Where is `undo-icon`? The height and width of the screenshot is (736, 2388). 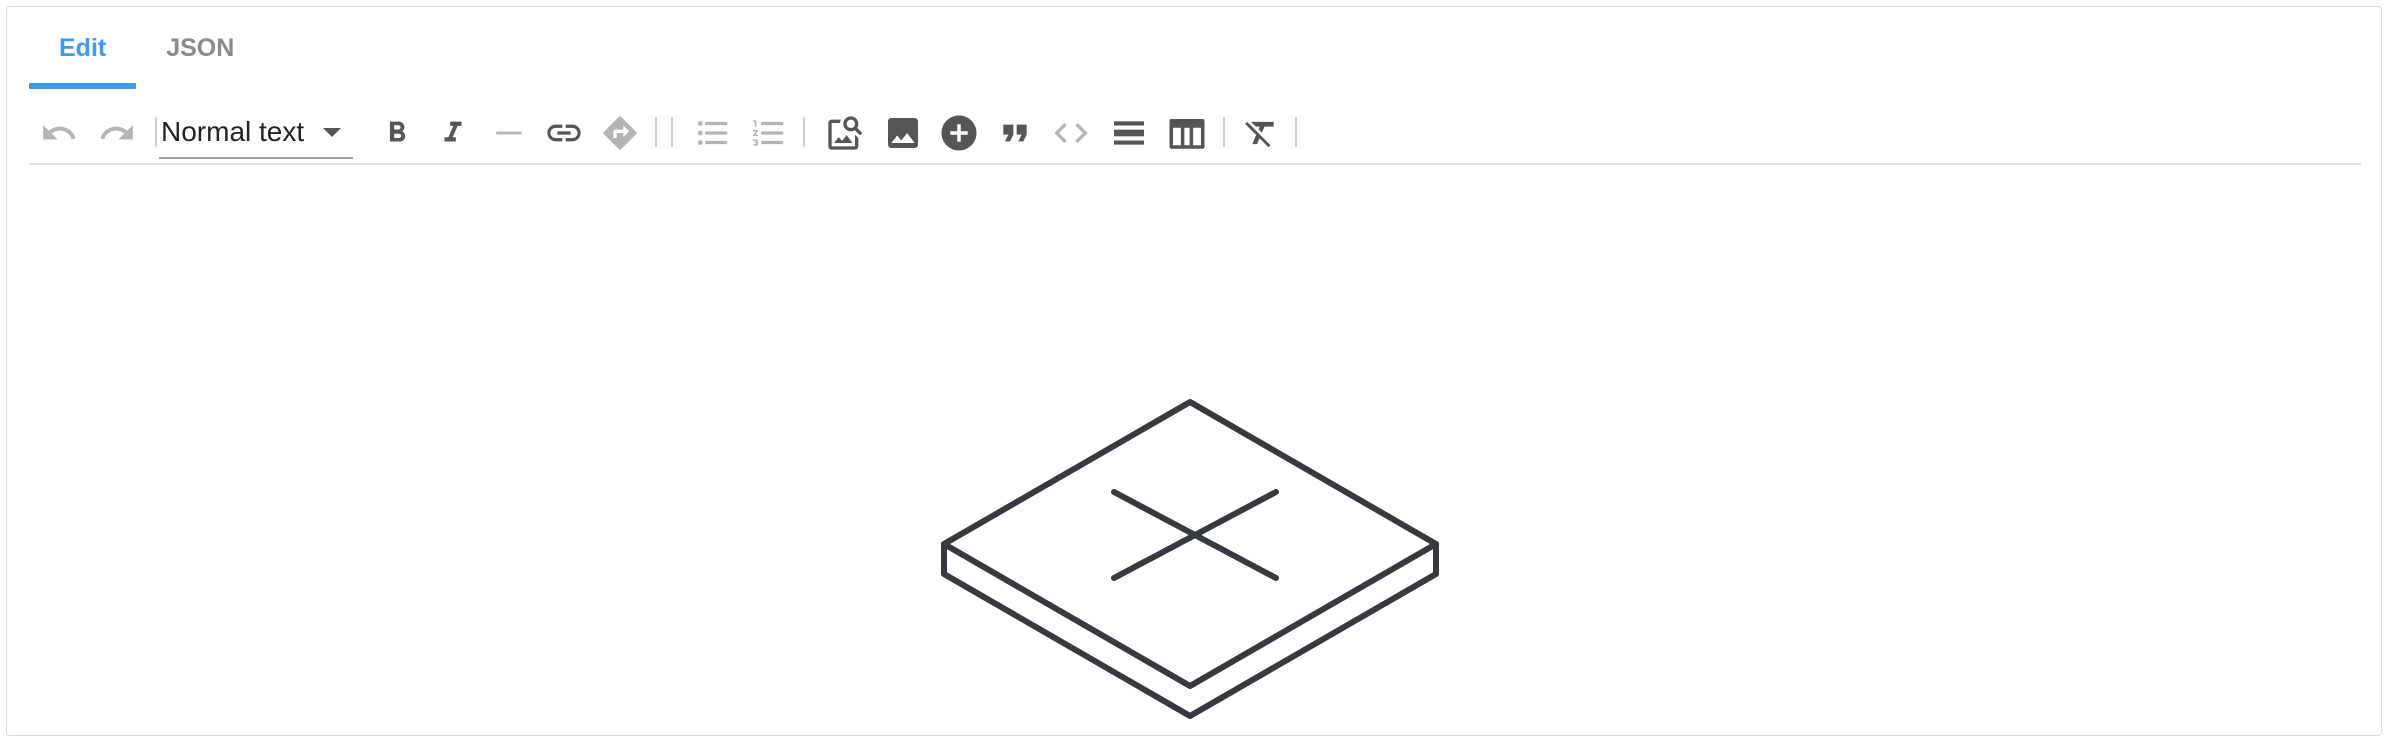 undo-icon is located at coordinates (59, 132).